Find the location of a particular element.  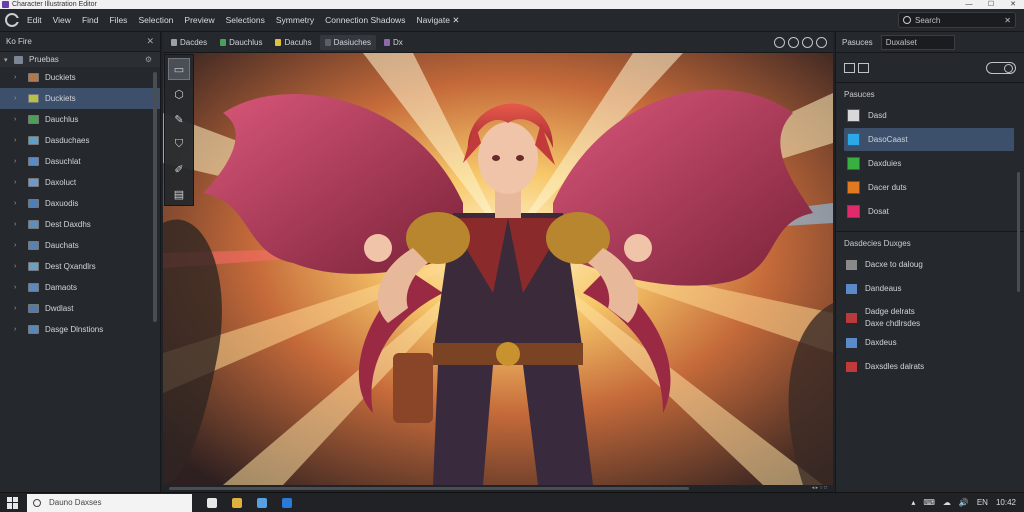

preset-item: Dandeaus is located at coordinates (930, 289).